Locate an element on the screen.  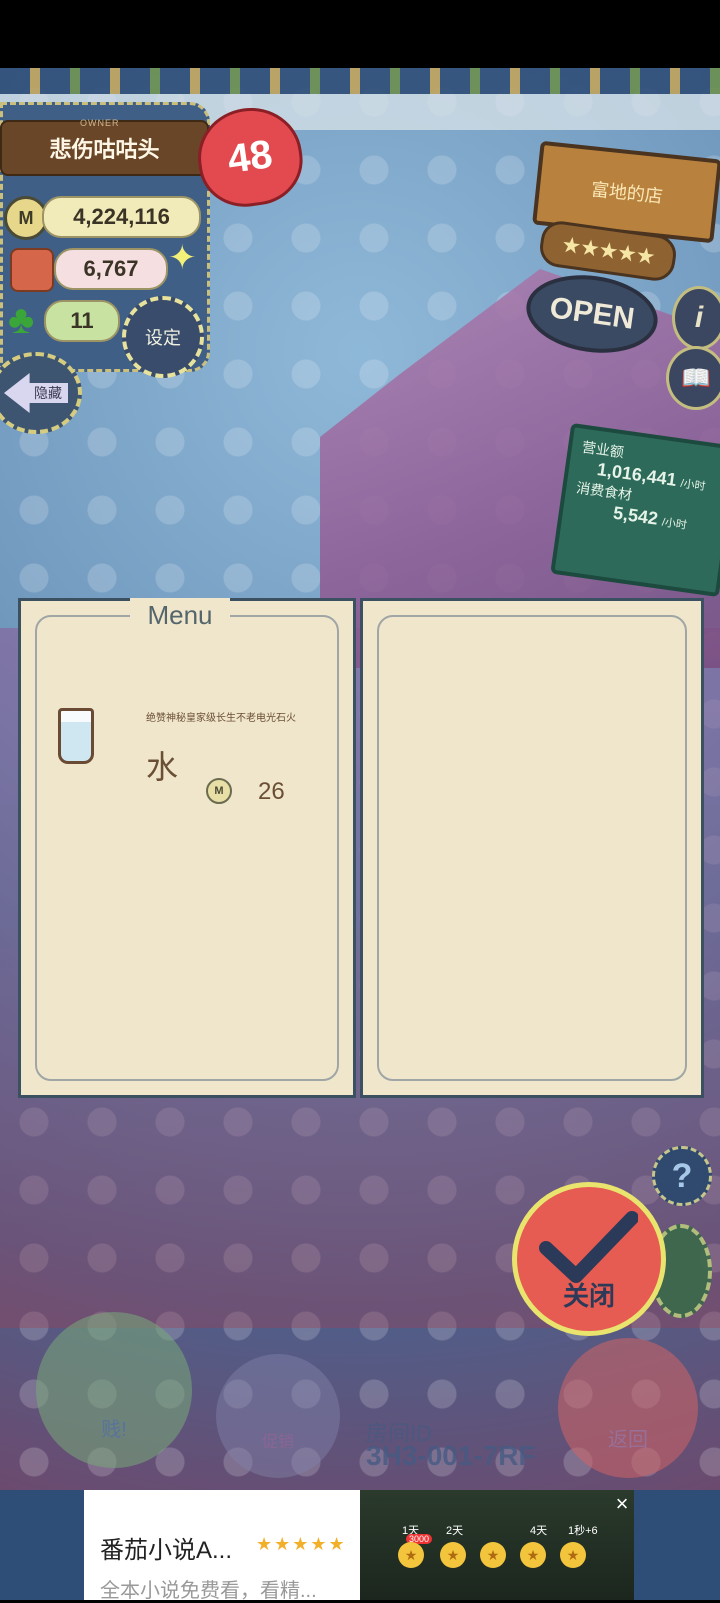
tips-label: 贱! is located at coordinates (114, 1430).